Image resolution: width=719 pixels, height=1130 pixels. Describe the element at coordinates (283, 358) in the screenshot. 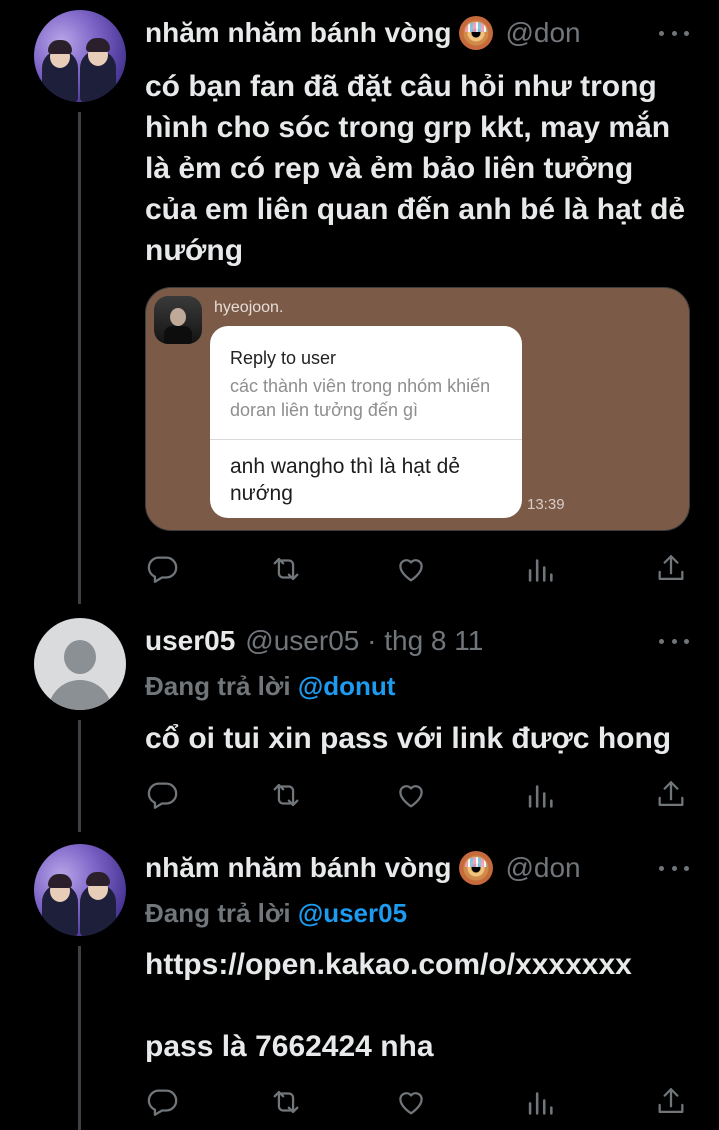

I see `reply-title: Reply to user` at that location.